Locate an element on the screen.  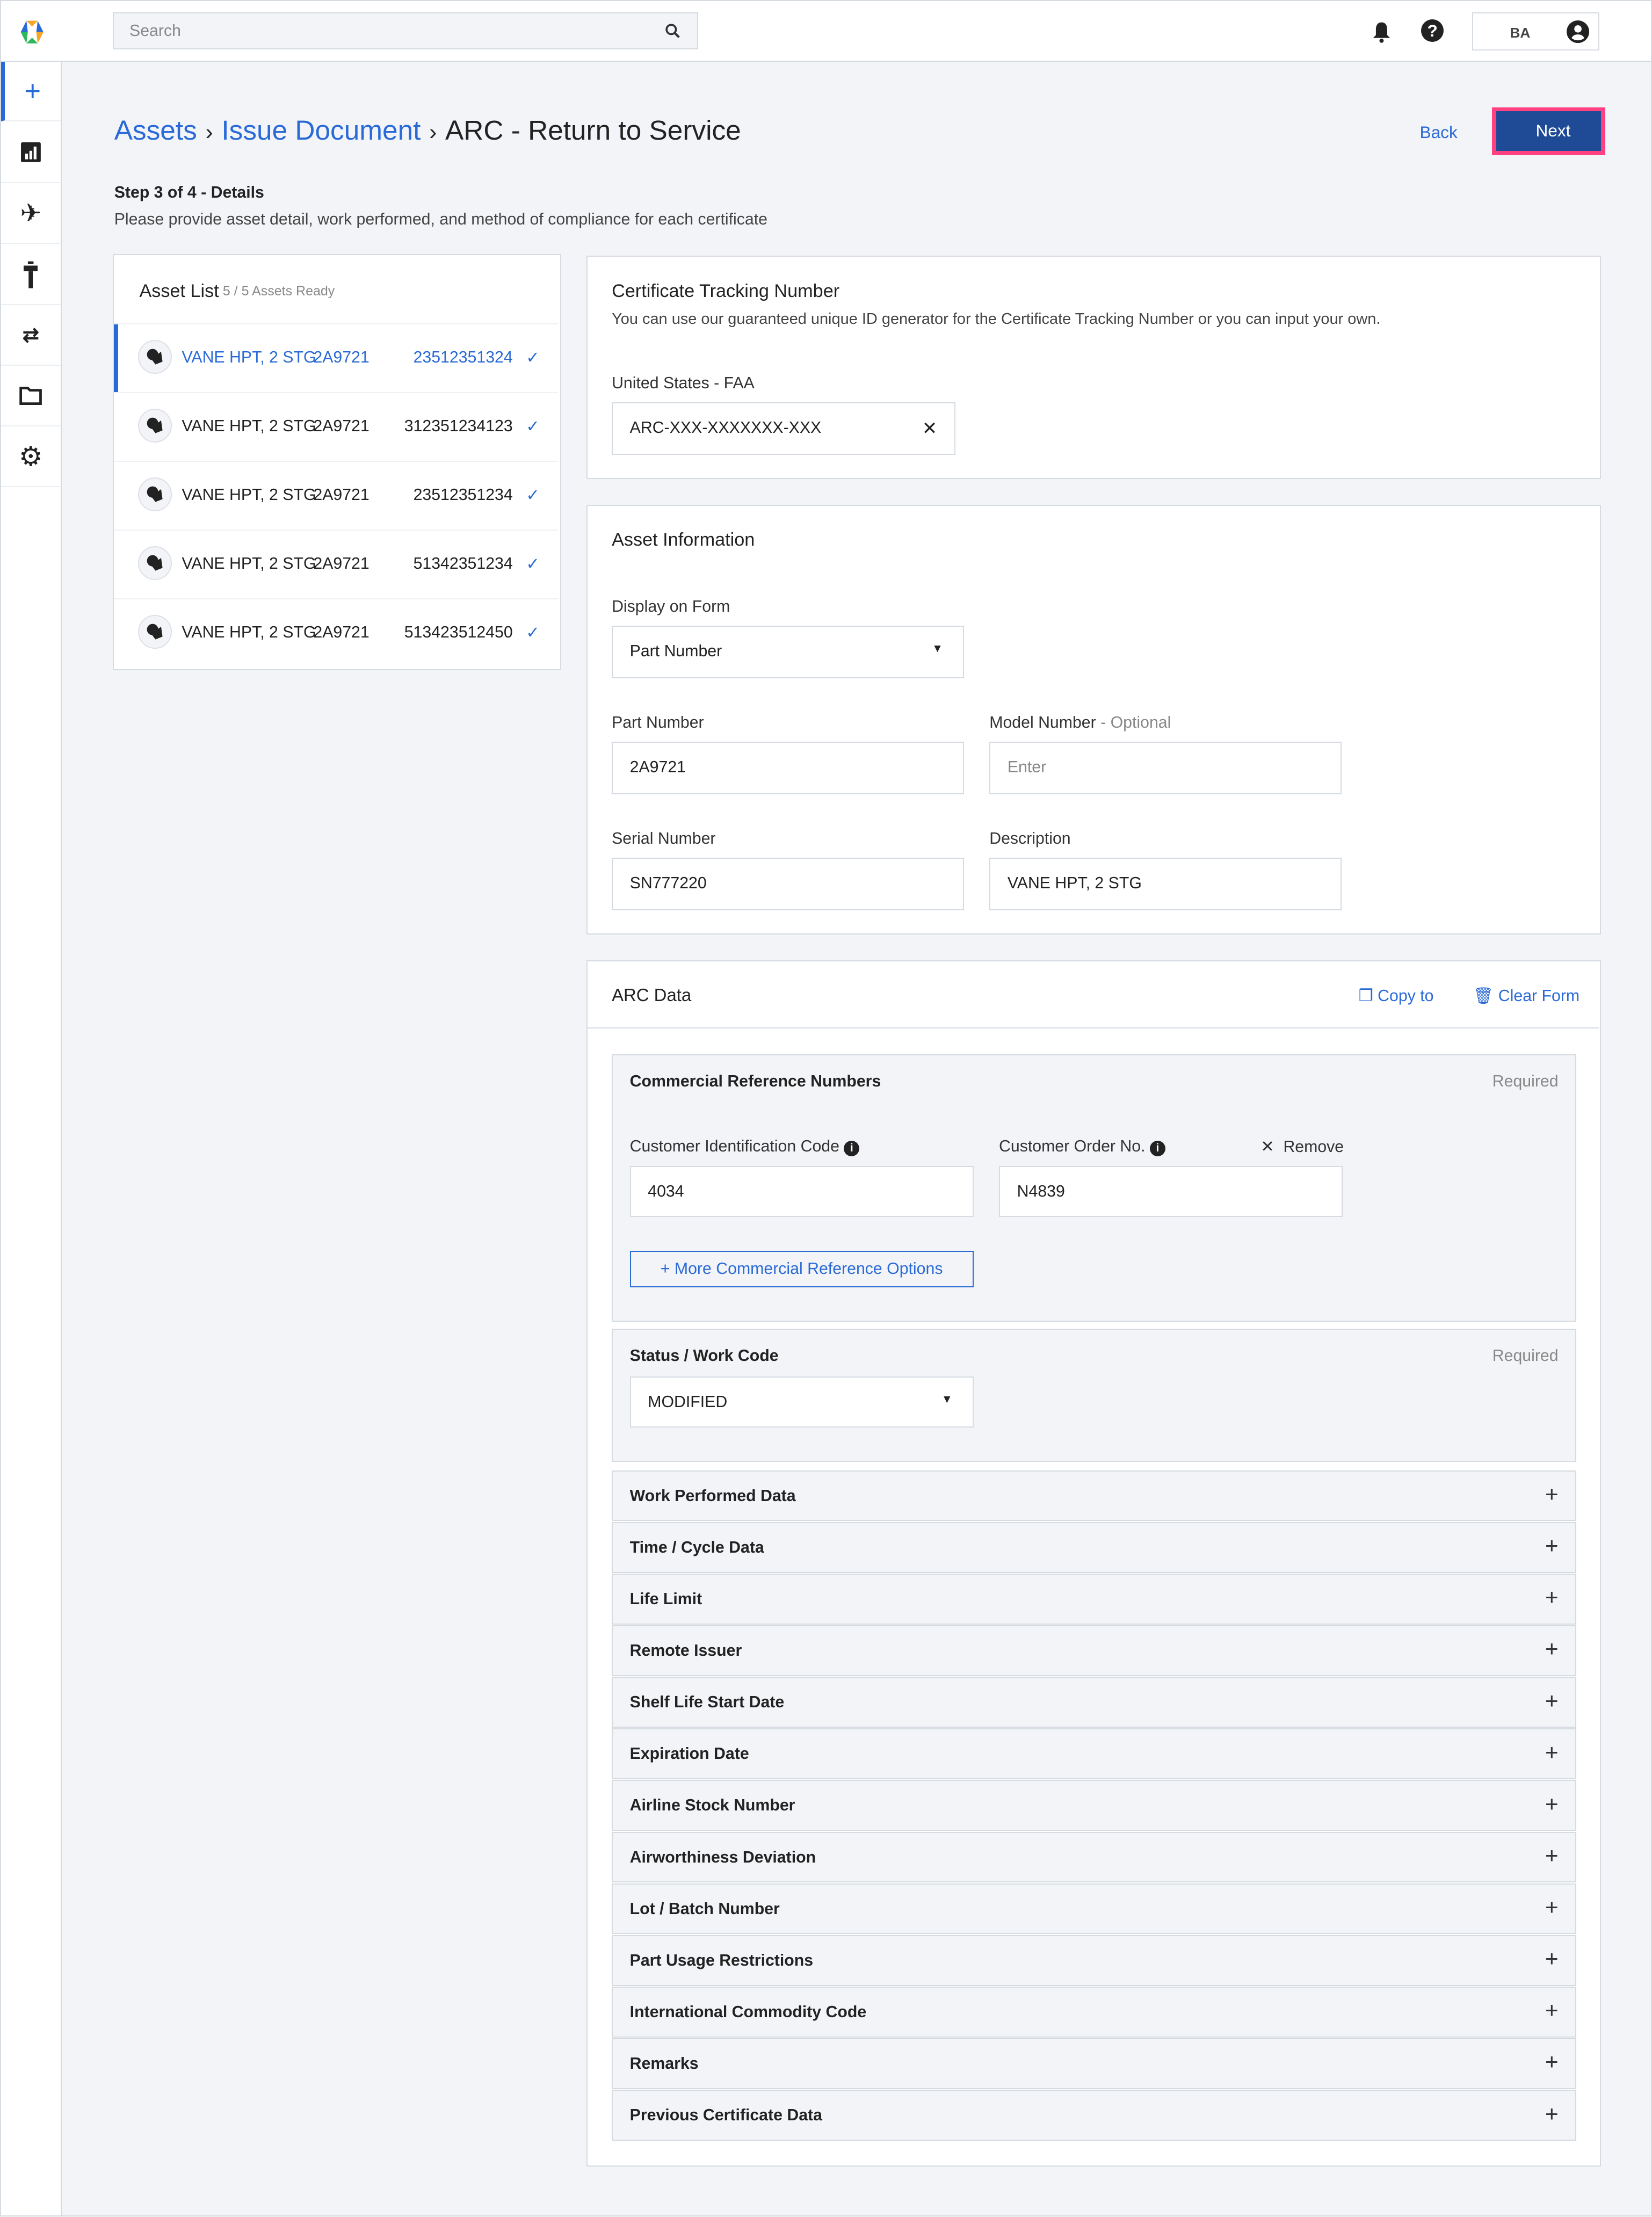
account-icon is located at coordinates (1577, 32).